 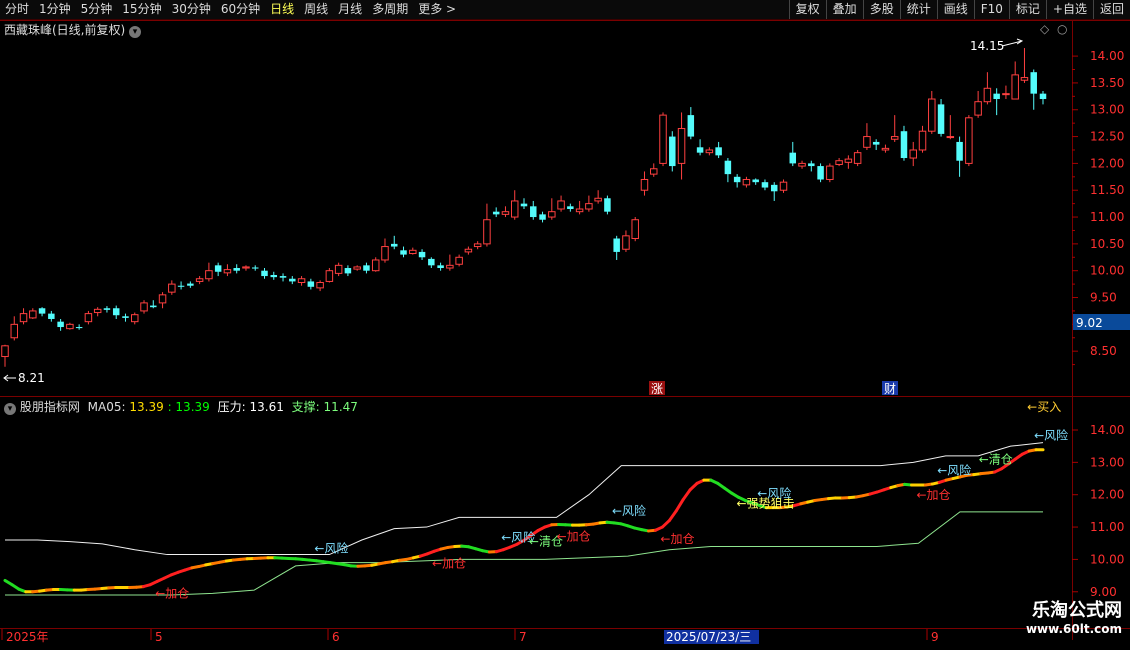 What do you see at coordinates (470, 636) in the screenshot?
I see `date-axis: 2025年 5 6 7 9` at bounding box center [470, 636].